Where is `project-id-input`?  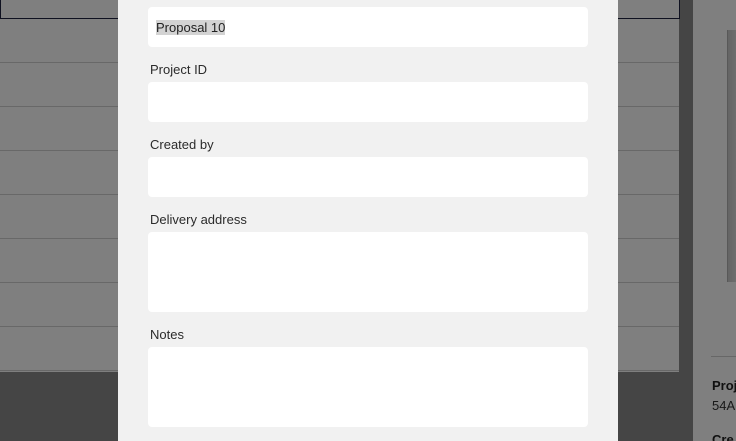 project-id-input is located at coordinates (368, 102).